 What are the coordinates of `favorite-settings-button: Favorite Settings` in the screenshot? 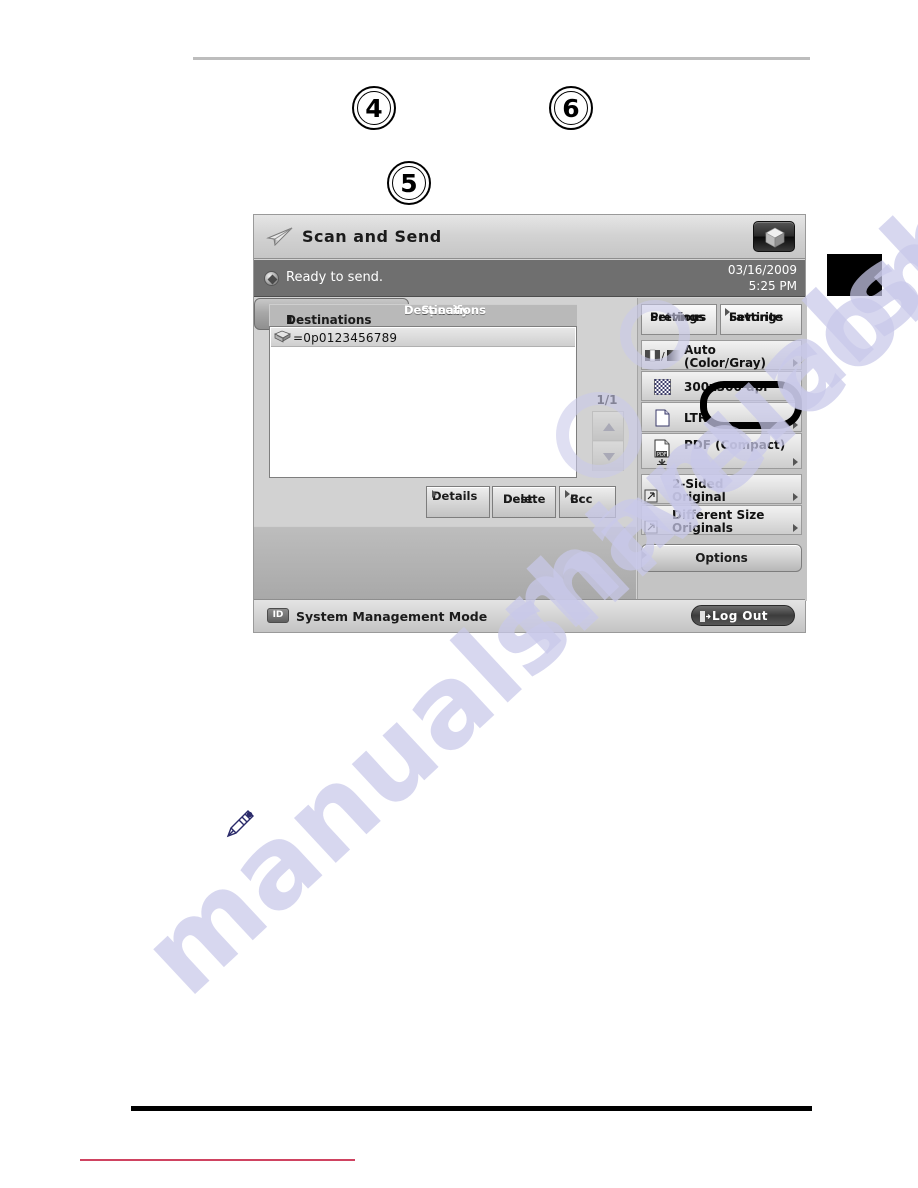 It's located at (761, 319).